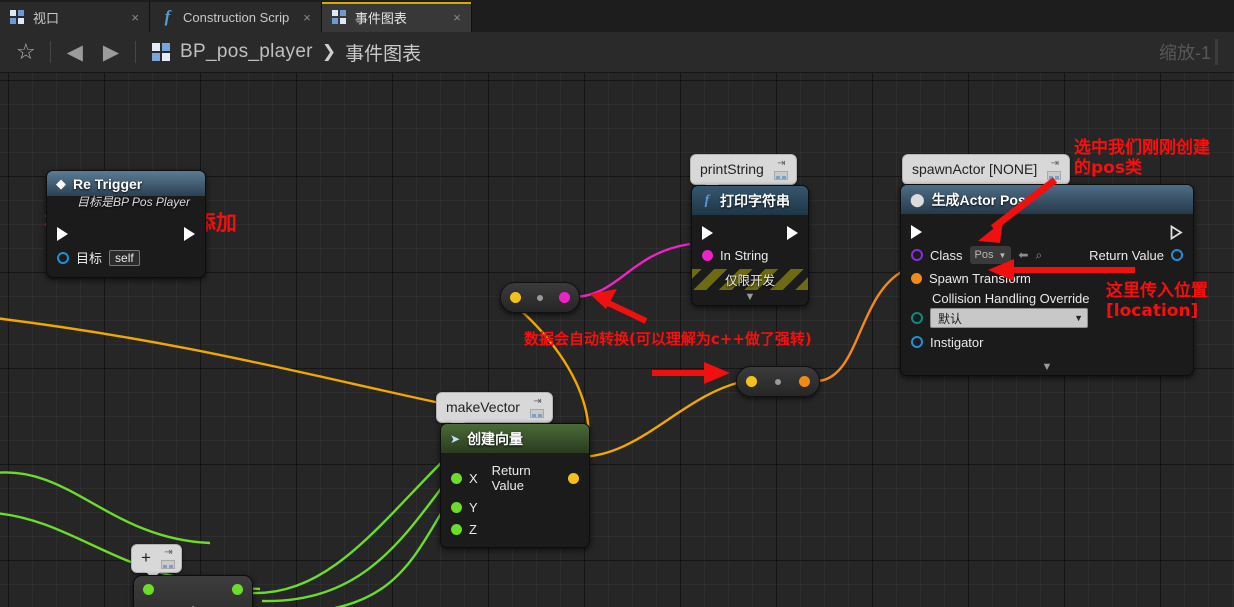  I want to click on node-comment-bubble-makevector: makeVector ⇥, so click(494, 410).